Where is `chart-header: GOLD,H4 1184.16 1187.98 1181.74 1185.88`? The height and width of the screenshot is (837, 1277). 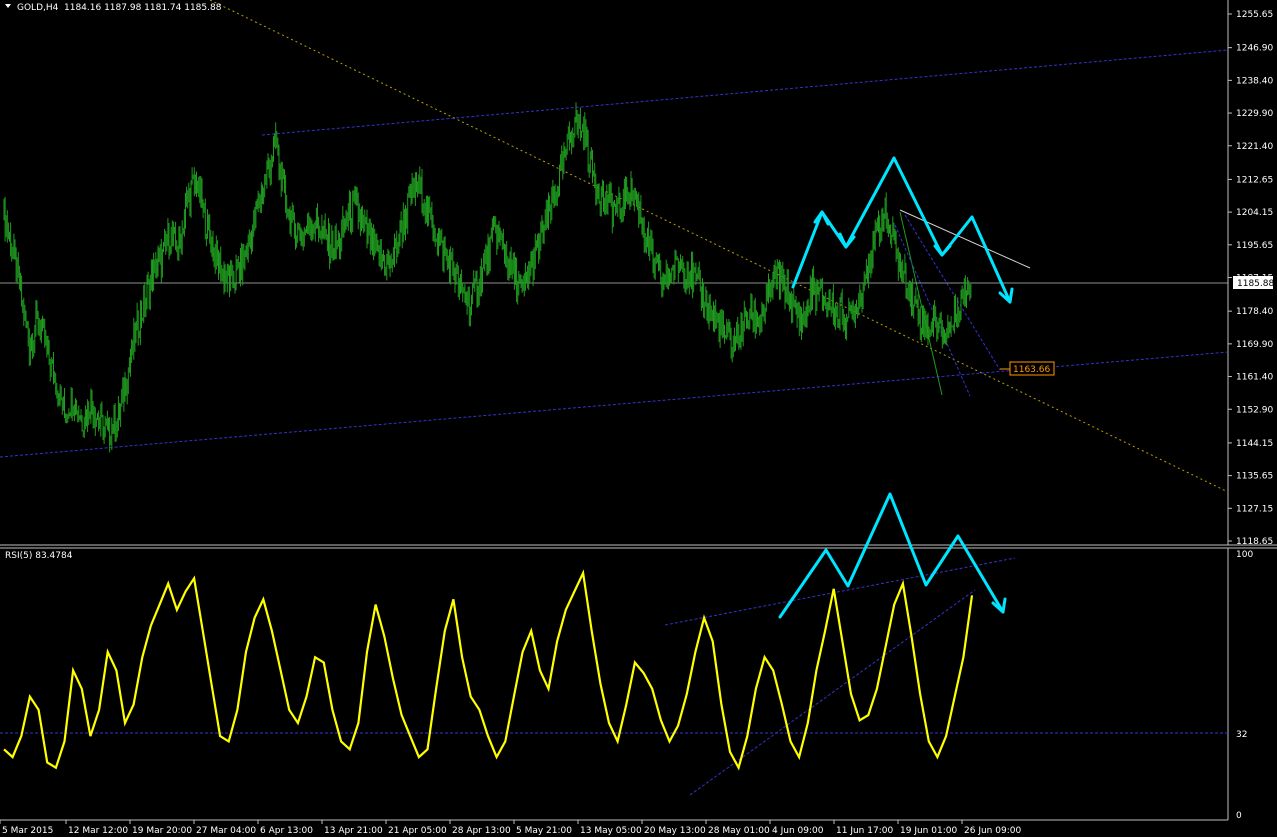 chart-header: GOLD,H4 1184.16 1187.98 1181.74 1185.88 is located at coordinates (113, 8).